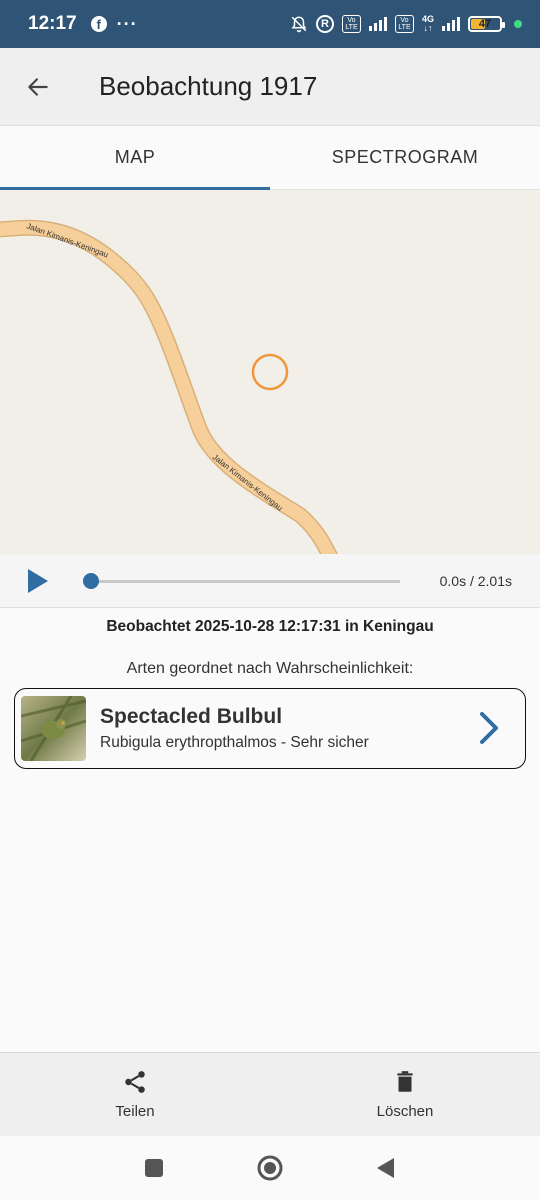 The height and width of the screenshot is (1200, 540). I want to click on audio-player: 0.0s / 2.01s, so click(270, 581).